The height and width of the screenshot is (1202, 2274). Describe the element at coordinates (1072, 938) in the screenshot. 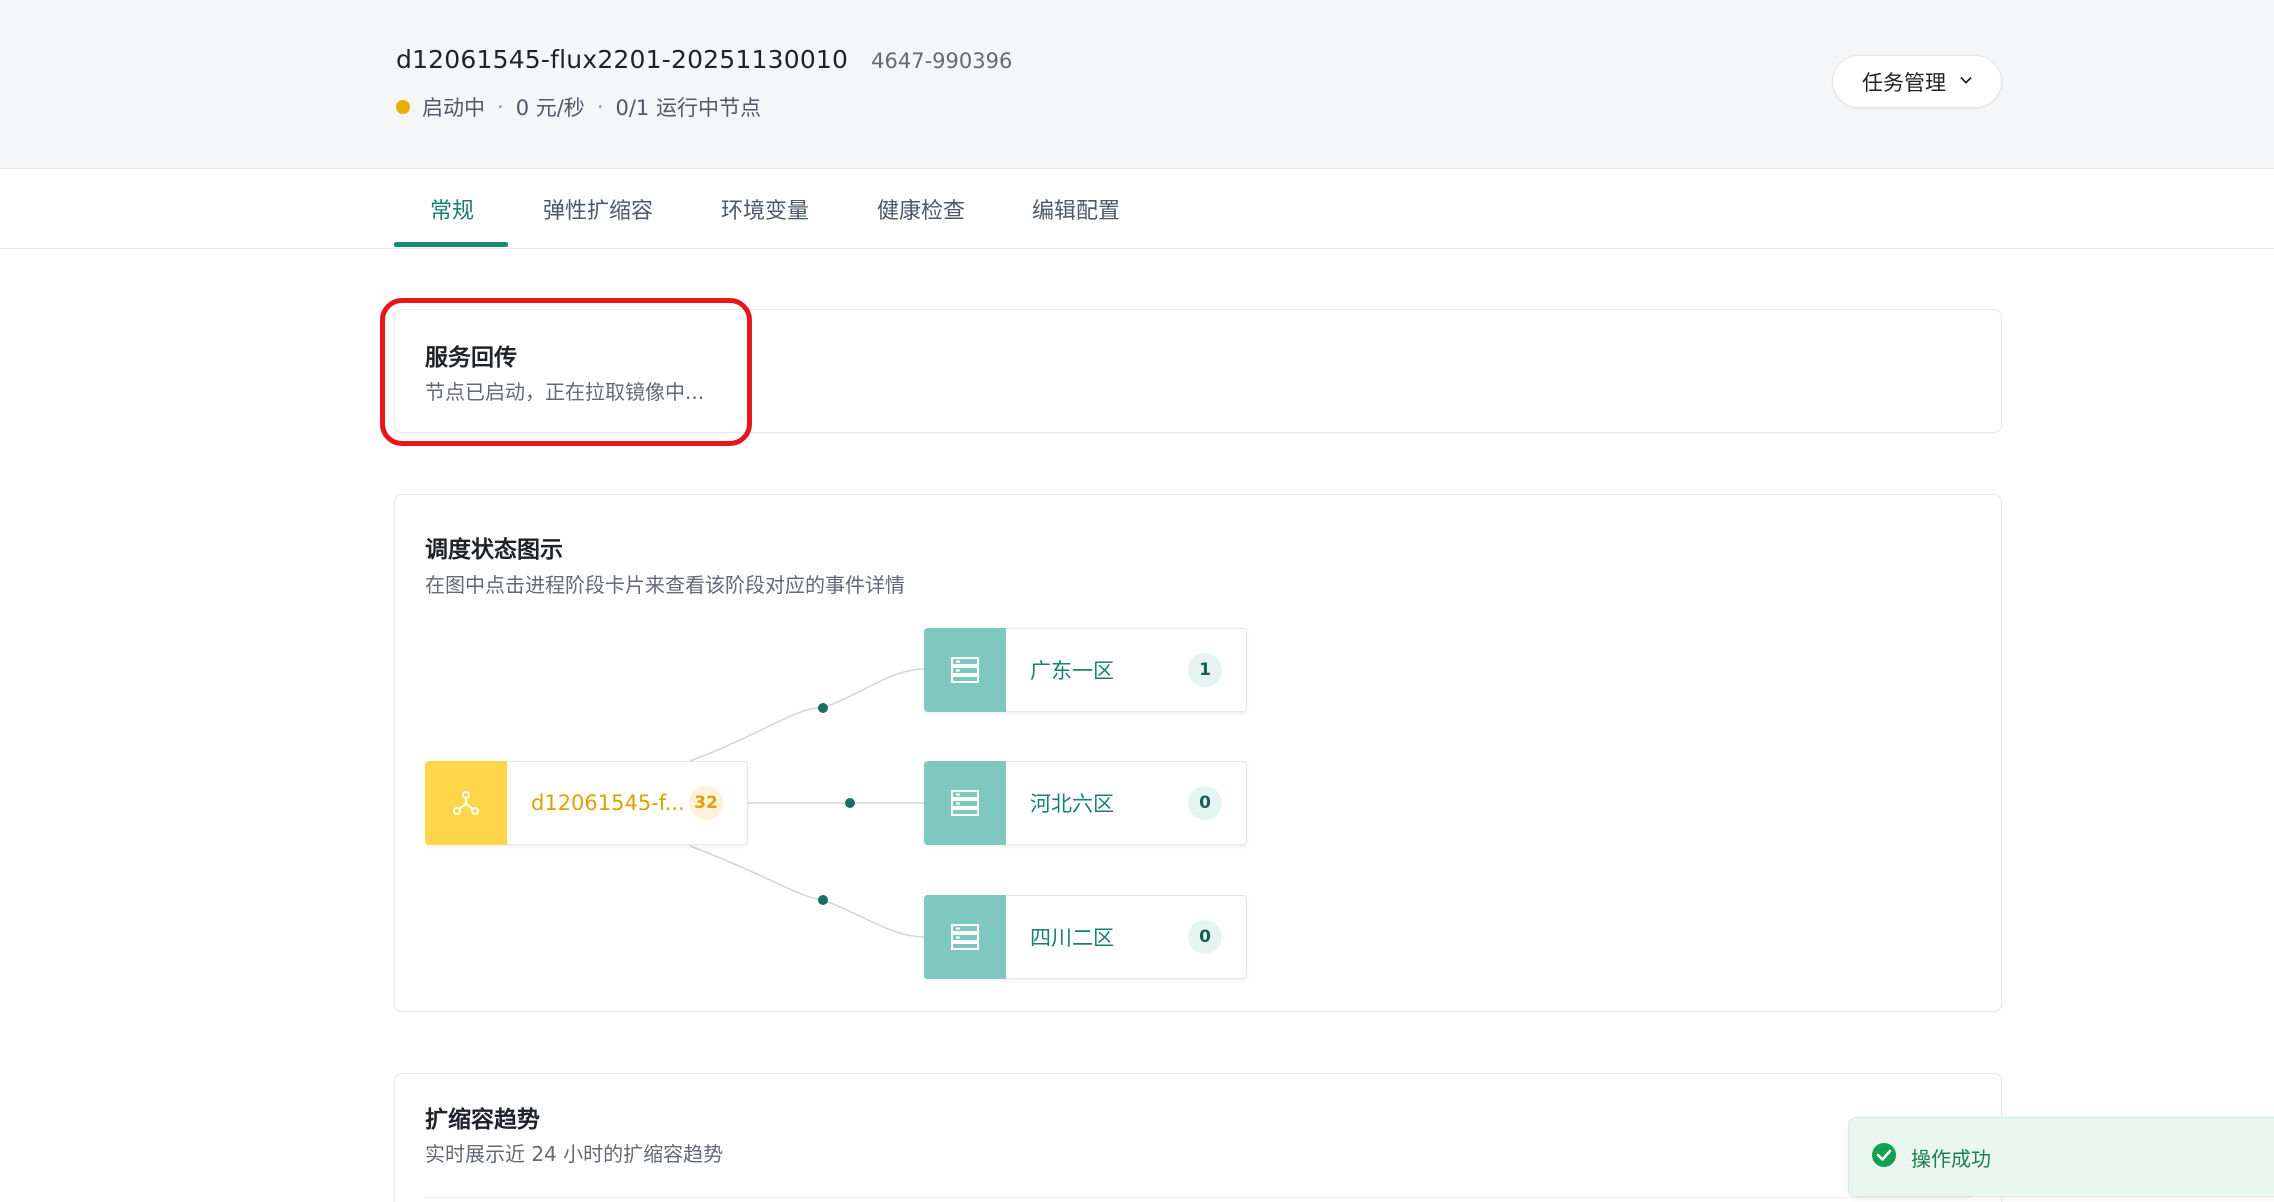

I see `region-label: 四川二区` at that location.